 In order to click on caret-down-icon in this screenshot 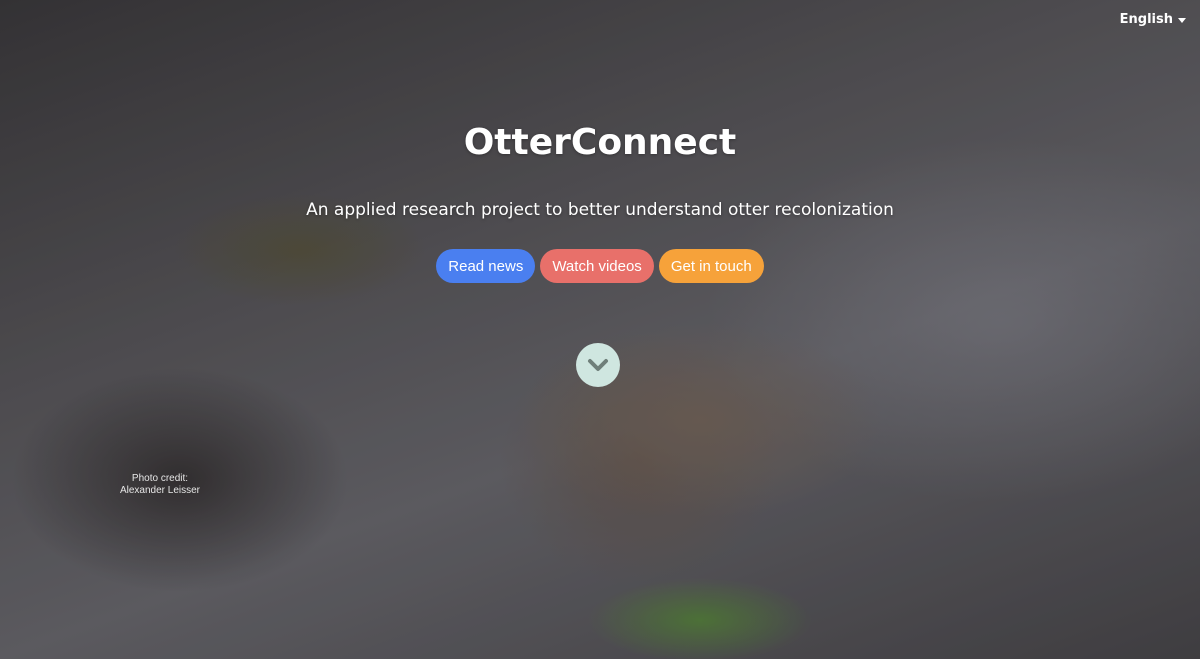, I will do `click(1182, 20)`.